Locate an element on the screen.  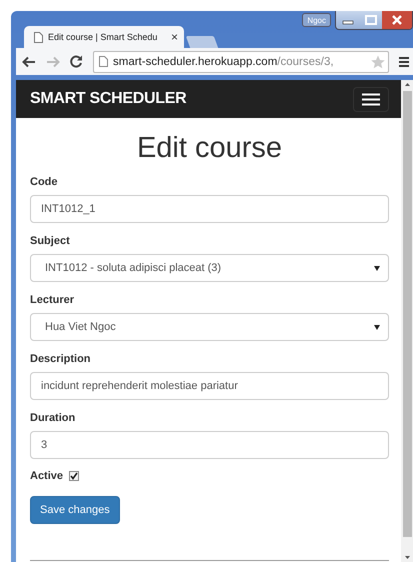
field-label: Lecturer is located at coordinates (53, 300).